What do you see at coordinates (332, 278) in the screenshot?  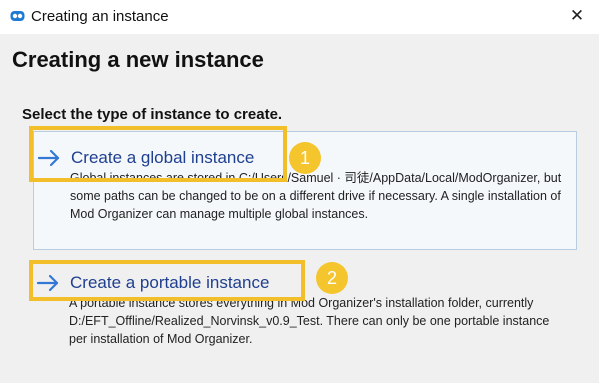 I see `annotation-badge-2: 2` at bounding box center [332, 278].